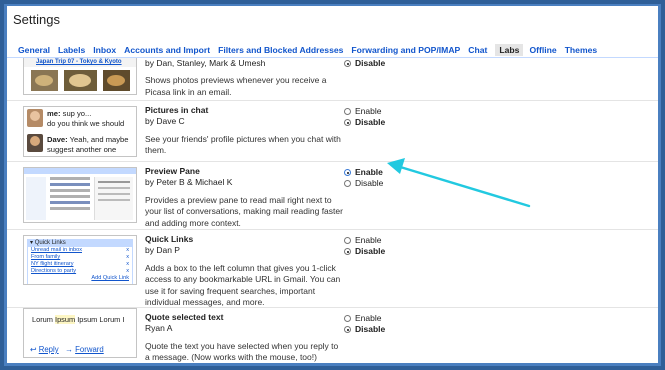 The width and height of the screenshot is (665, 370). What do you see at coordinates (167, 50) in the screenshot?
I see `tab-accounts-and-import: Accounts and Import` at bounding box center [167, 50].